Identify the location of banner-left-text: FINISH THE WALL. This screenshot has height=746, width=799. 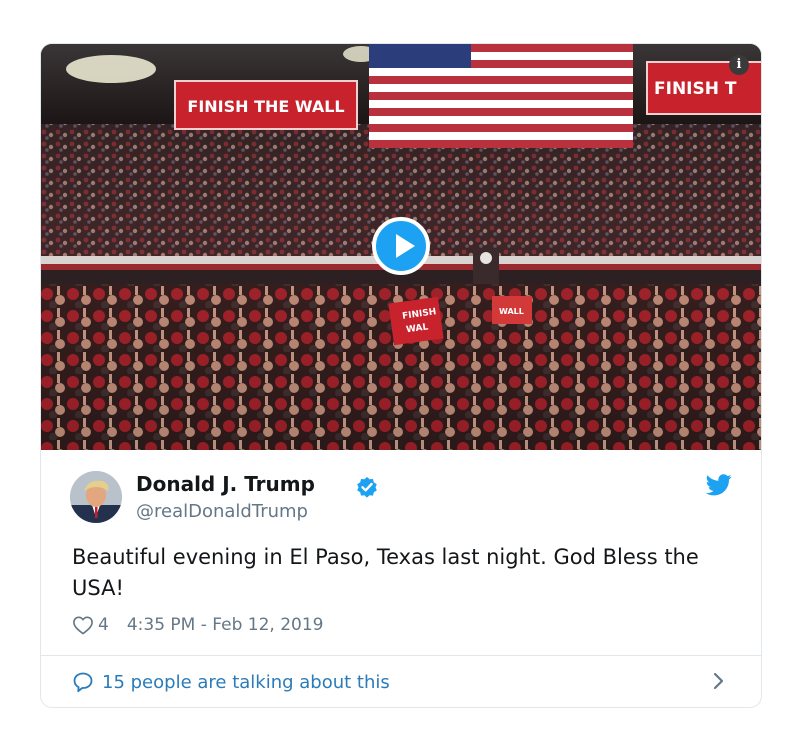
(265, 106).